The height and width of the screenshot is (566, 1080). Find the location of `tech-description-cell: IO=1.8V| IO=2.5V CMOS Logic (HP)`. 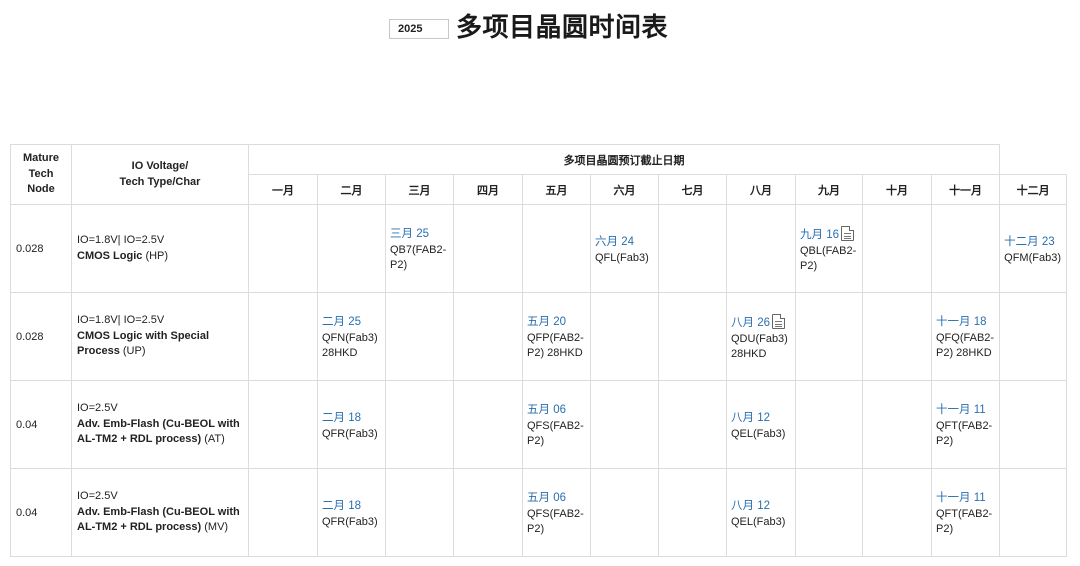

tech-description-cell: IO=1.8V| IO=2.5V CMOS Logic (HP) is located at coordinates (160, 248).